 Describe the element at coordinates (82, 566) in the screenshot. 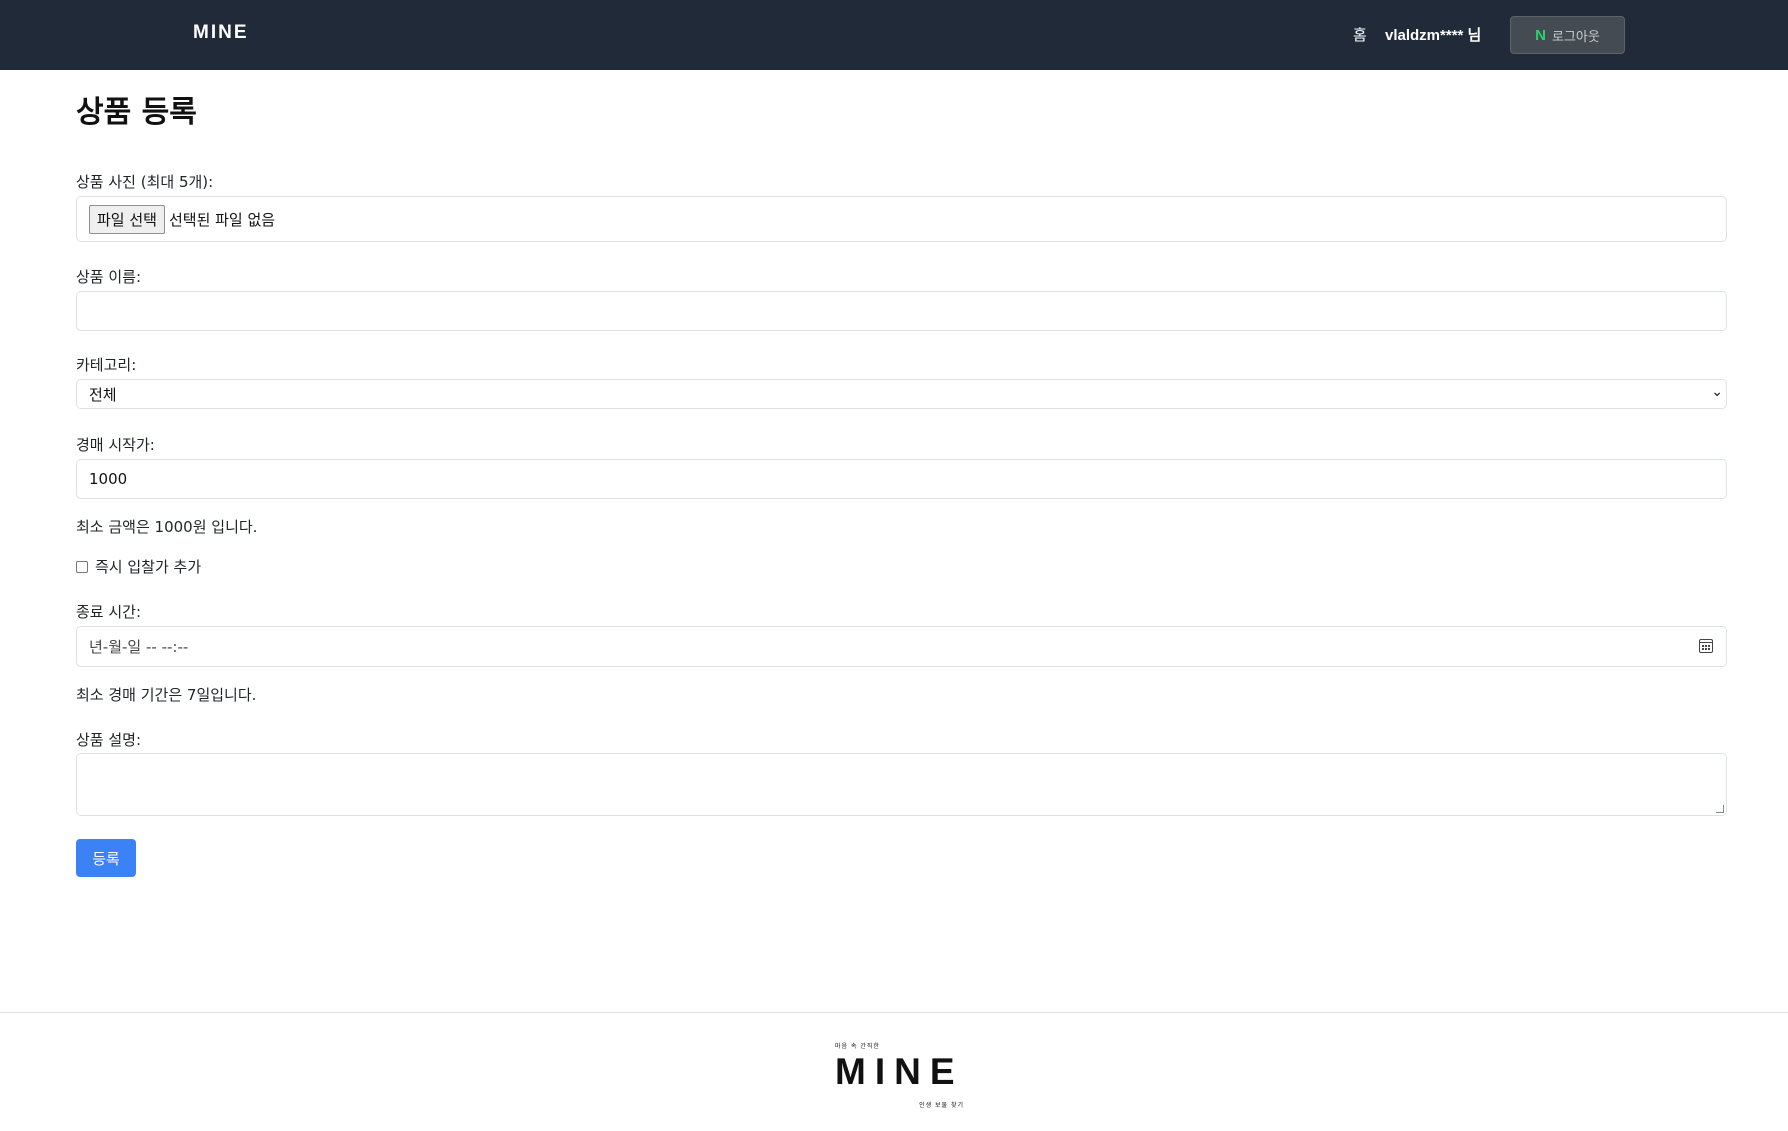

I see `instant-bid-checkbox` at that location.